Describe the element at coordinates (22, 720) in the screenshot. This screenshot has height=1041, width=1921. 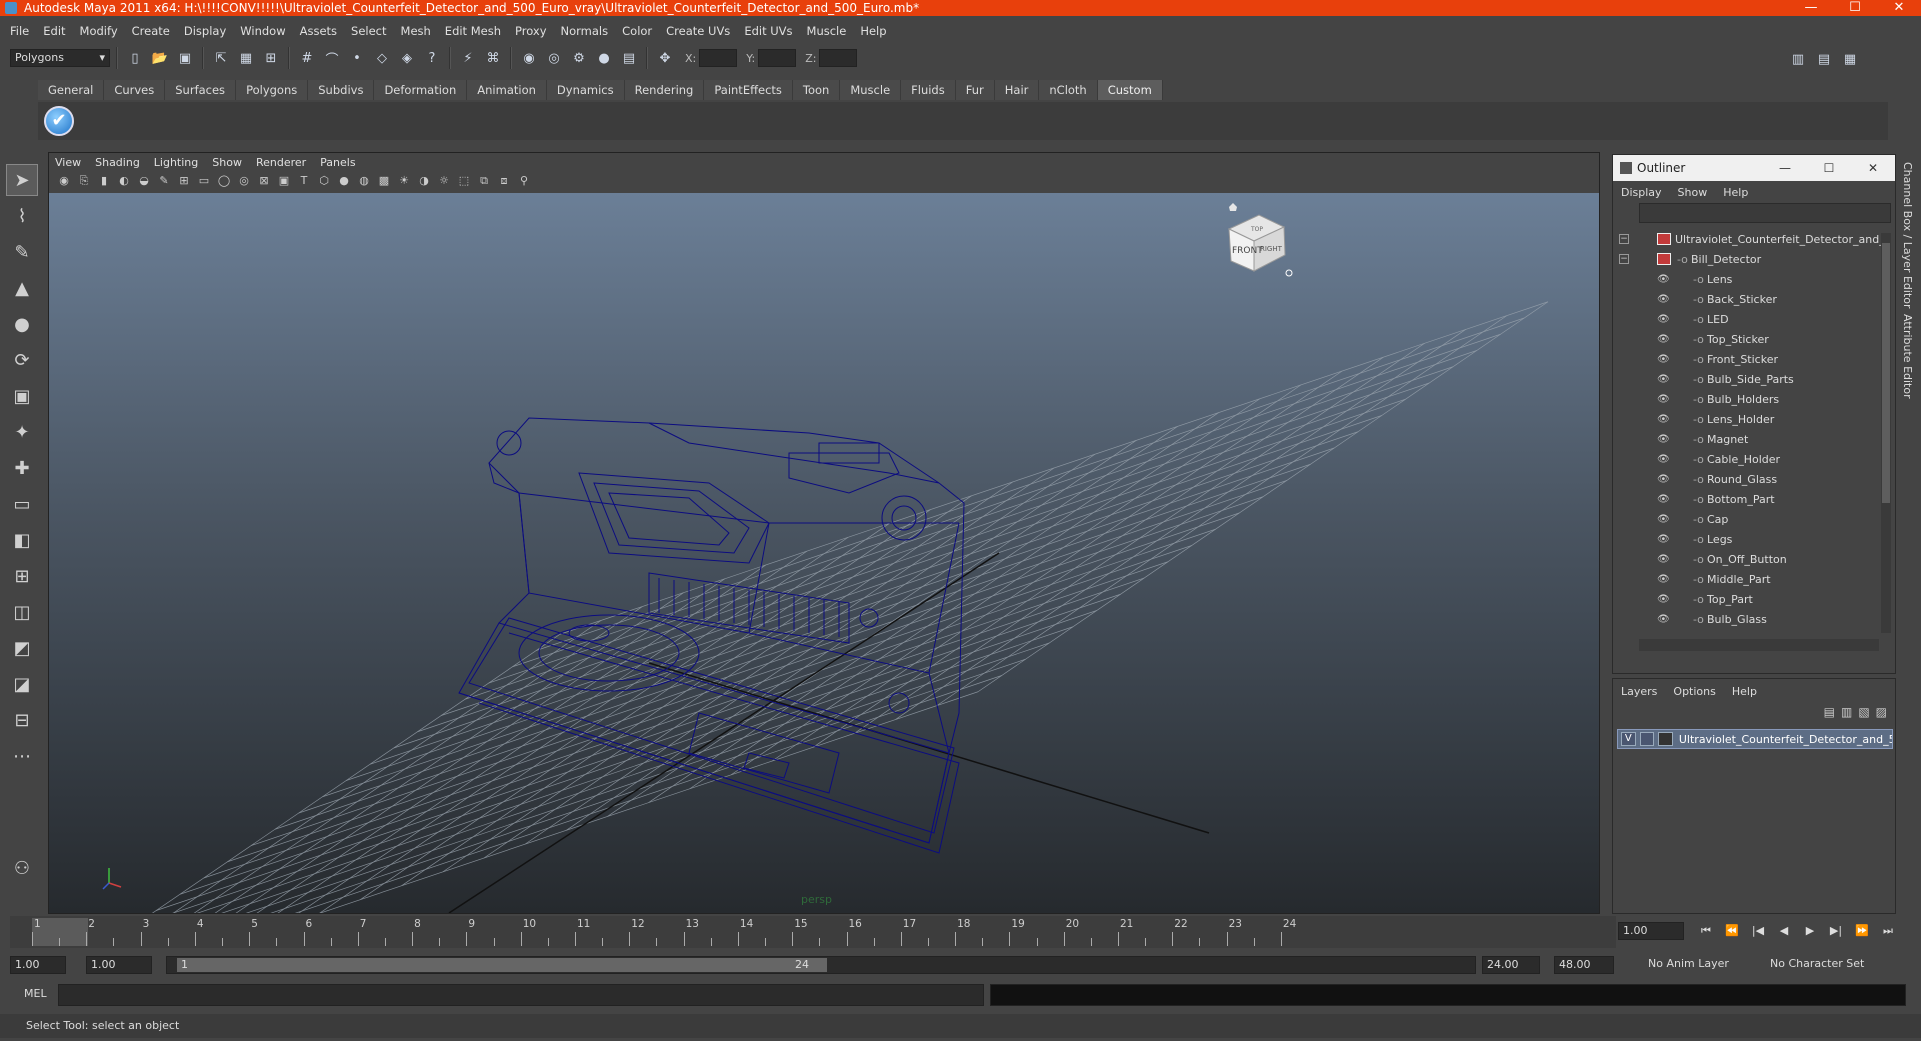
I see `custom-layout-icon: ⊟` at that location.